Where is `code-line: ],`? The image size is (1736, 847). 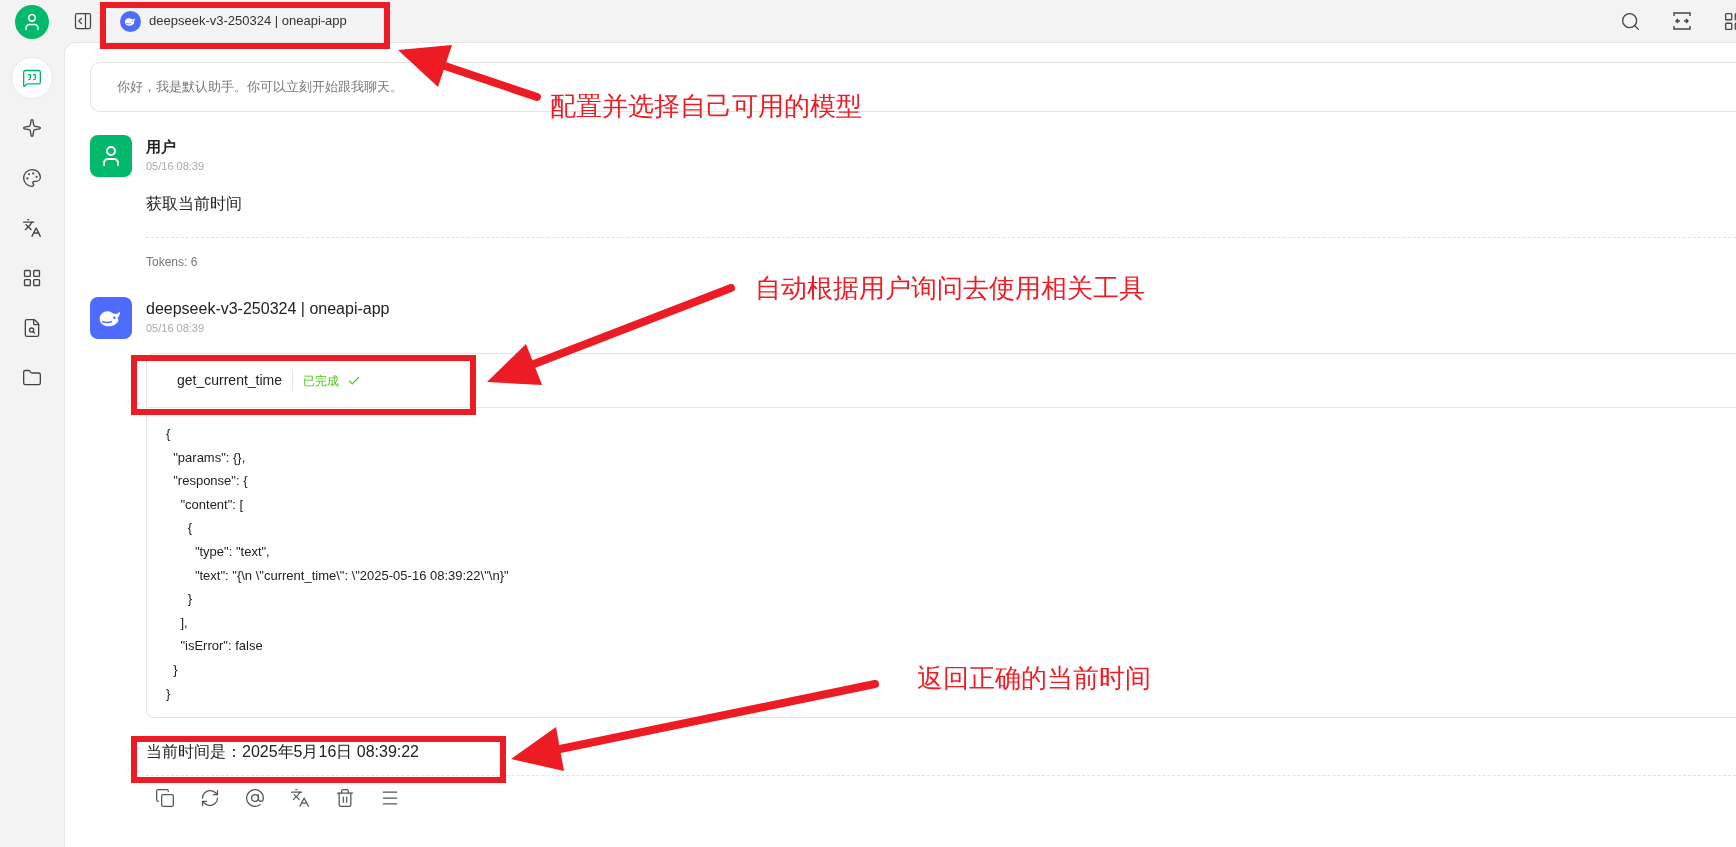
code-line: ], is located at coordinates (183, 622).